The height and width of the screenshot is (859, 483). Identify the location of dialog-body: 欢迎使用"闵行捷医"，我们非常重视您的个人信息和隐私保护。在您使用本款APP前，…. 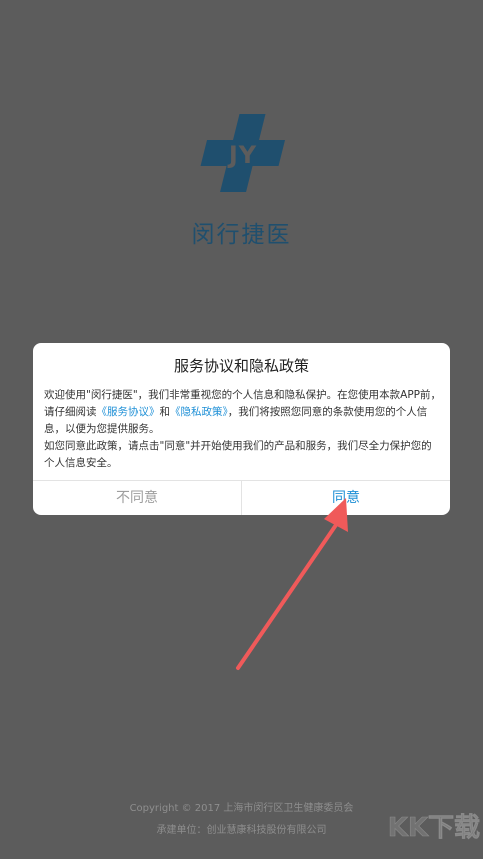
(243, 429).